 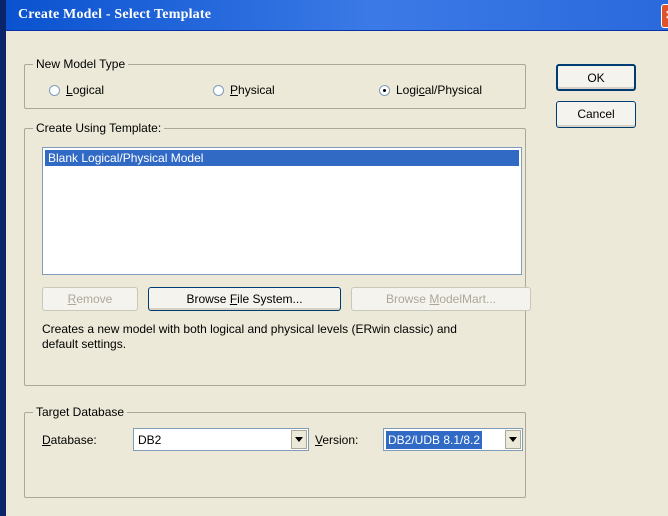 What do you see at coordinates (596, 114) in the screenshot?
I see `cancel-button: Cancel` at bounding box center [596, 114].